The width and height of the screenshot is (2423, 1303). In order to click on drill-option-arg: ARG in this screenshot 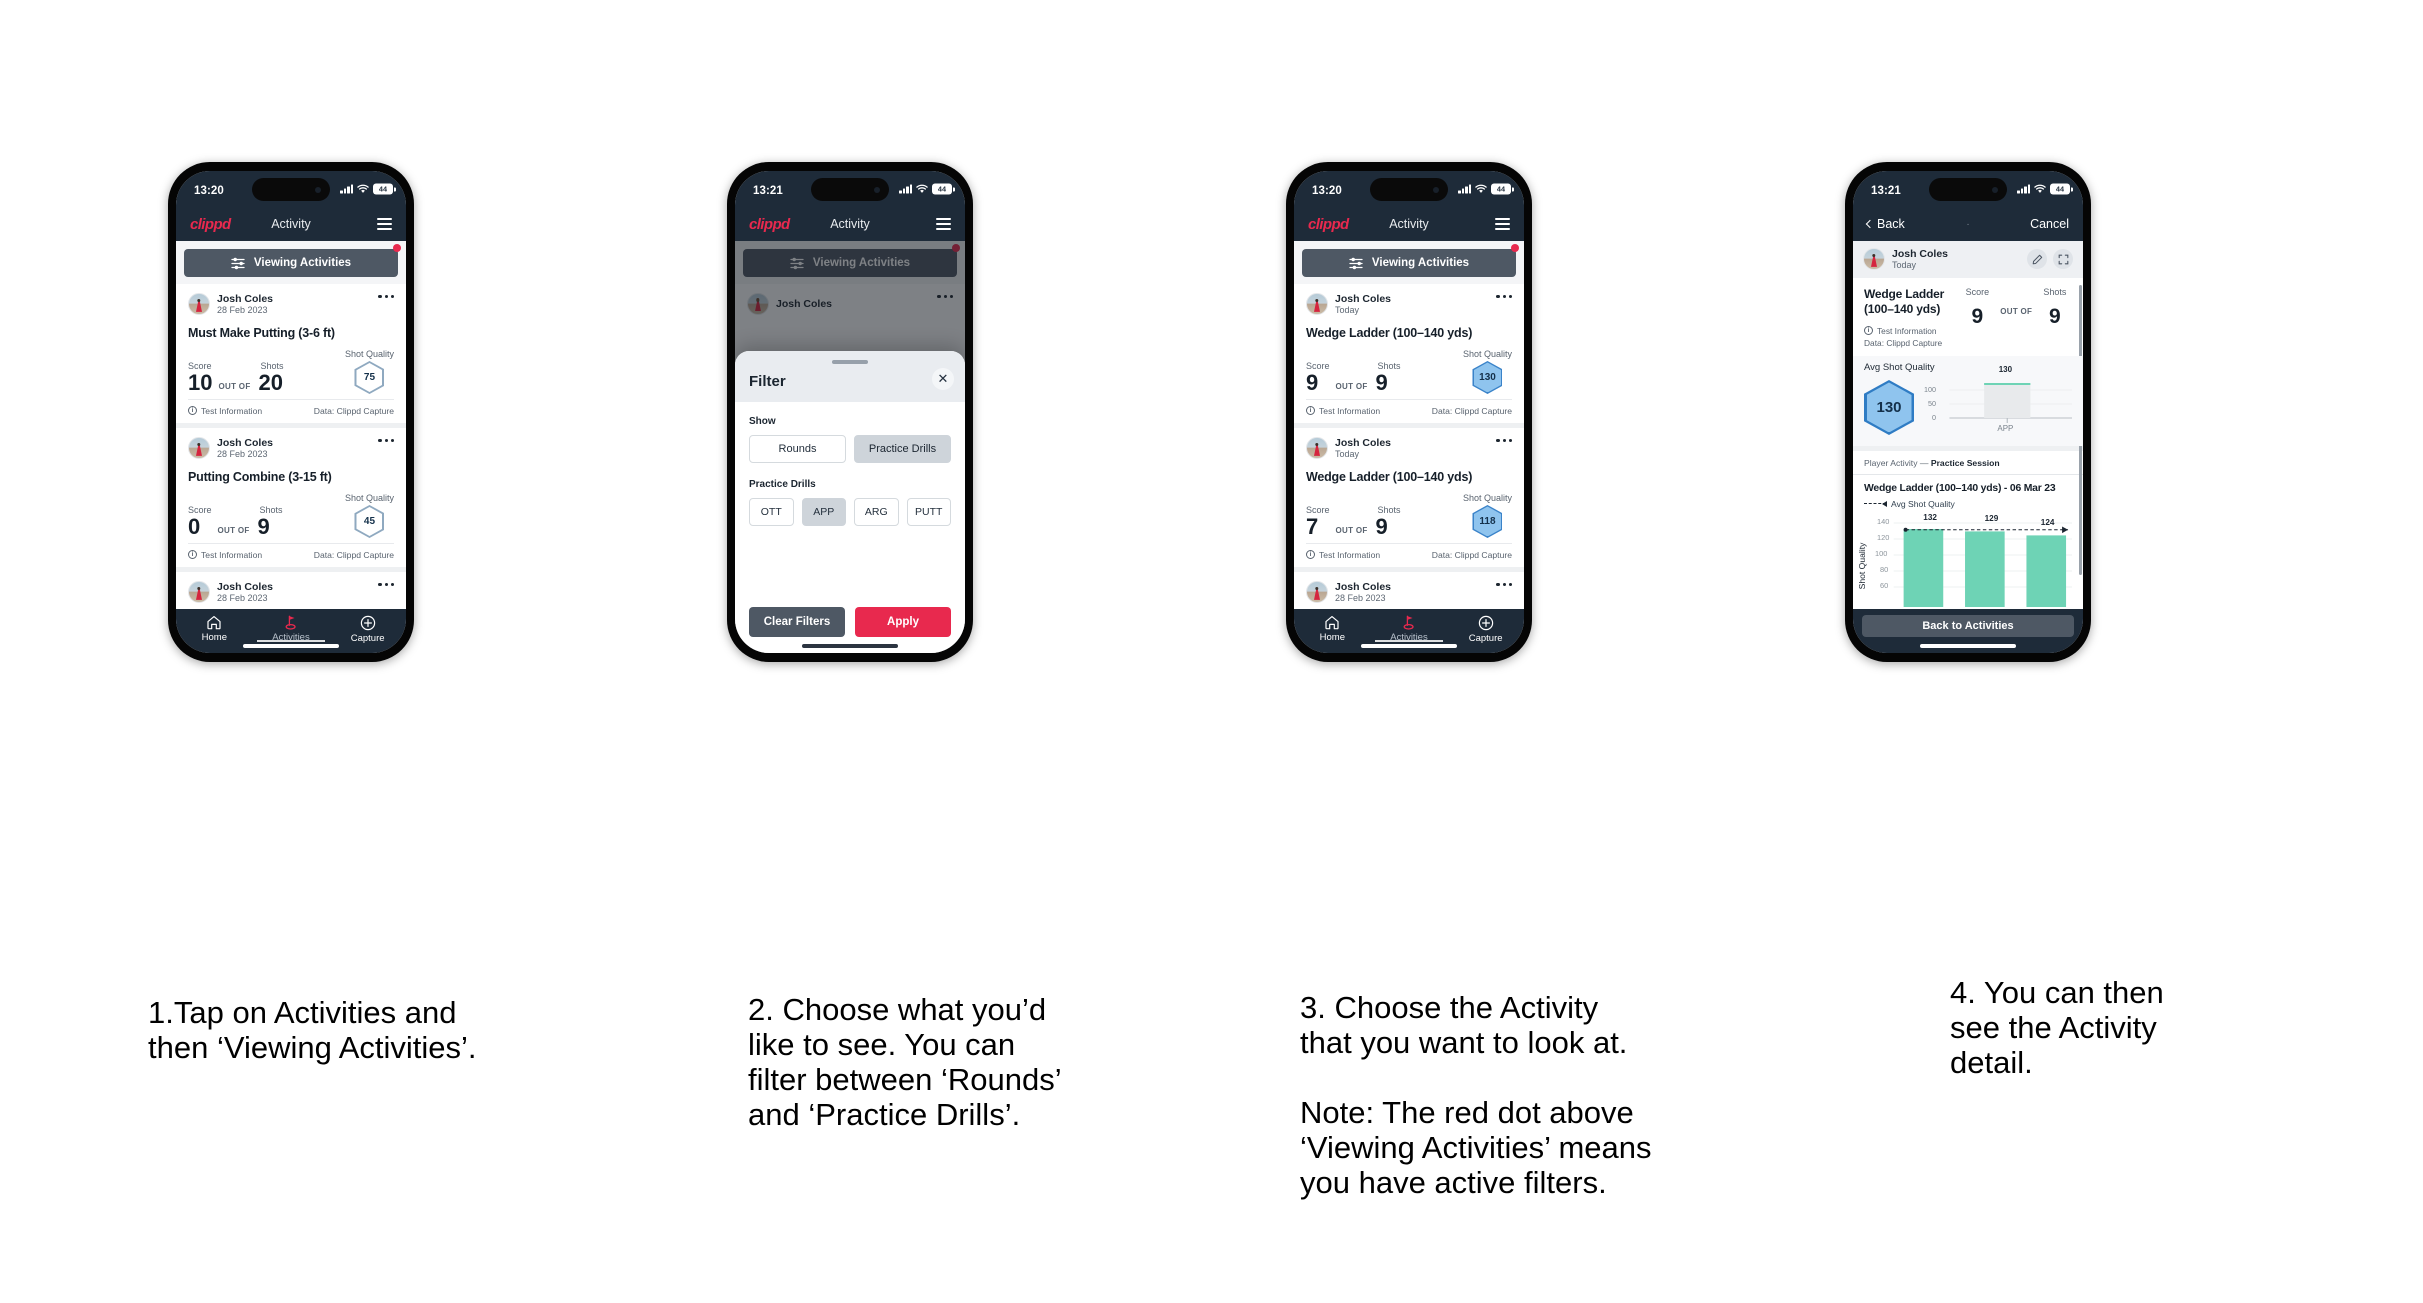, I will do `click(876, 511)`.